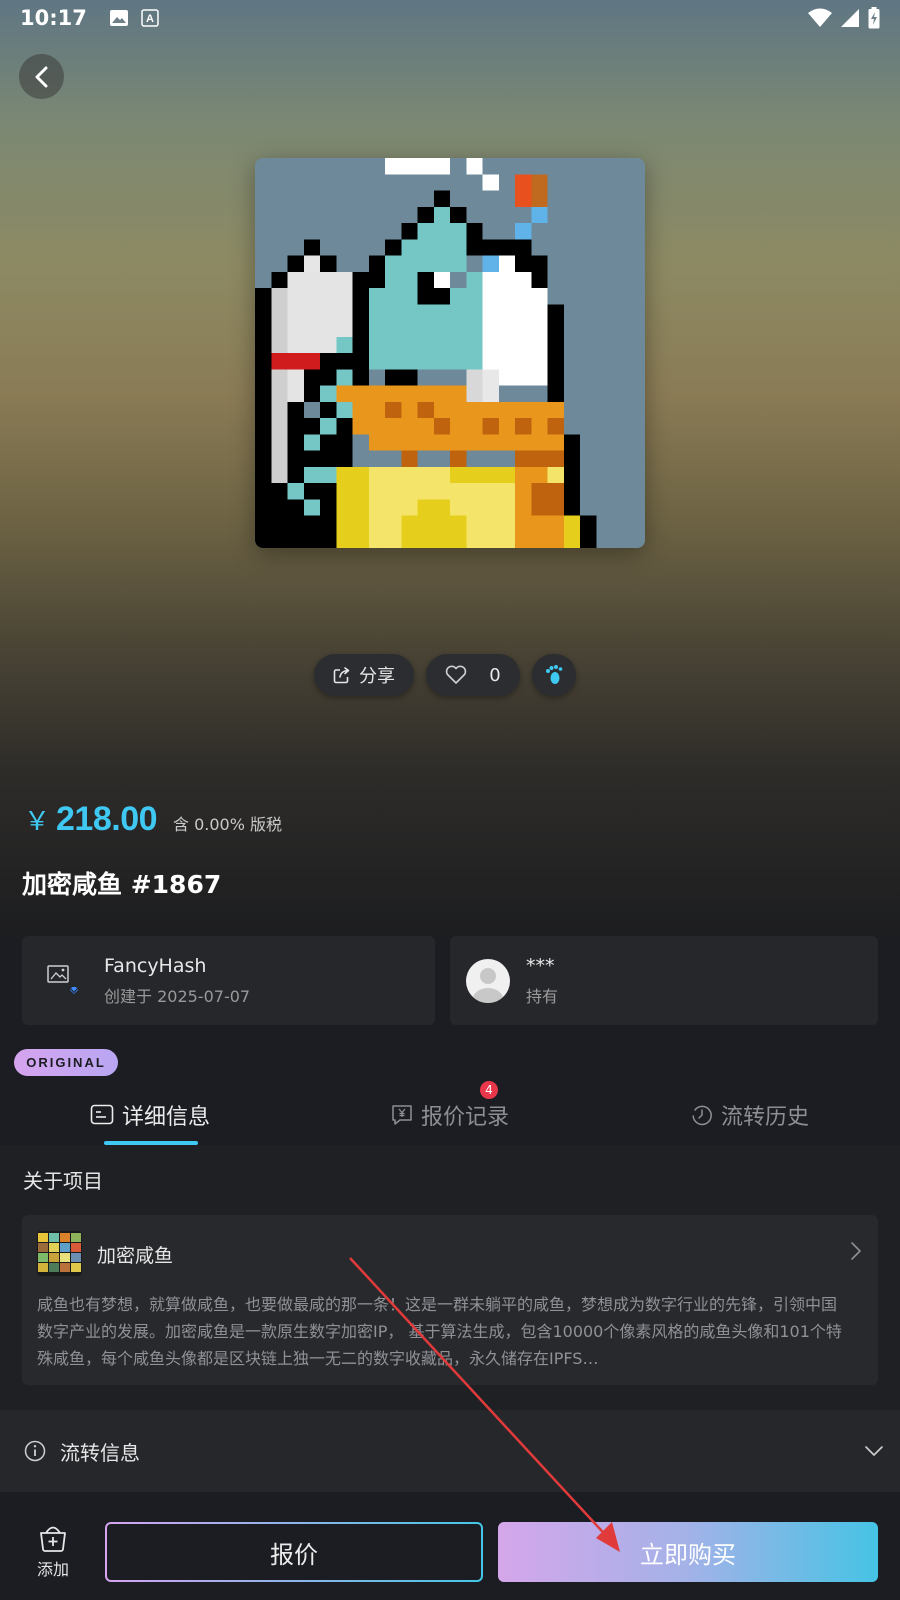 This screenshot has width=900, height=1600. I want to click on tab-history-label: 流转历史, so click(764, 1117).